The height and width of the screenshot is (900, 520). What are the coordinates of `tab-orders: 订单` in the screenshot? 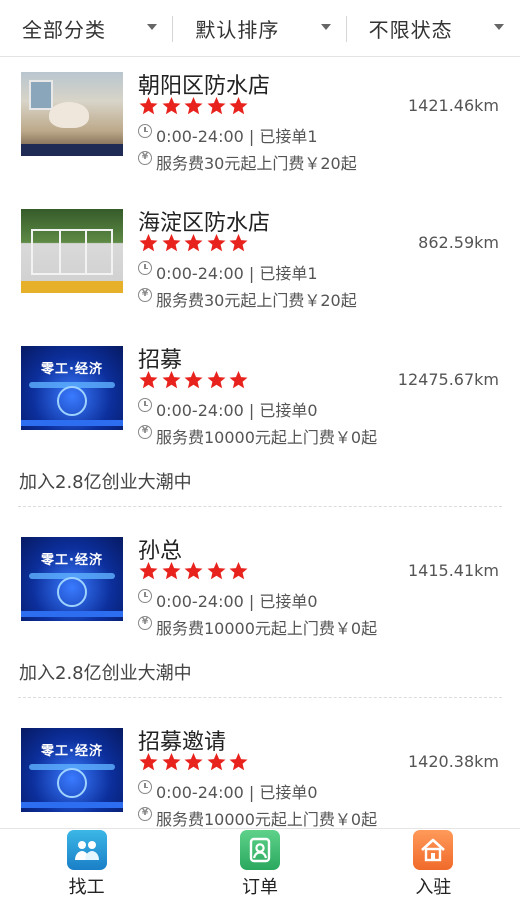 It's located at (259, 864).